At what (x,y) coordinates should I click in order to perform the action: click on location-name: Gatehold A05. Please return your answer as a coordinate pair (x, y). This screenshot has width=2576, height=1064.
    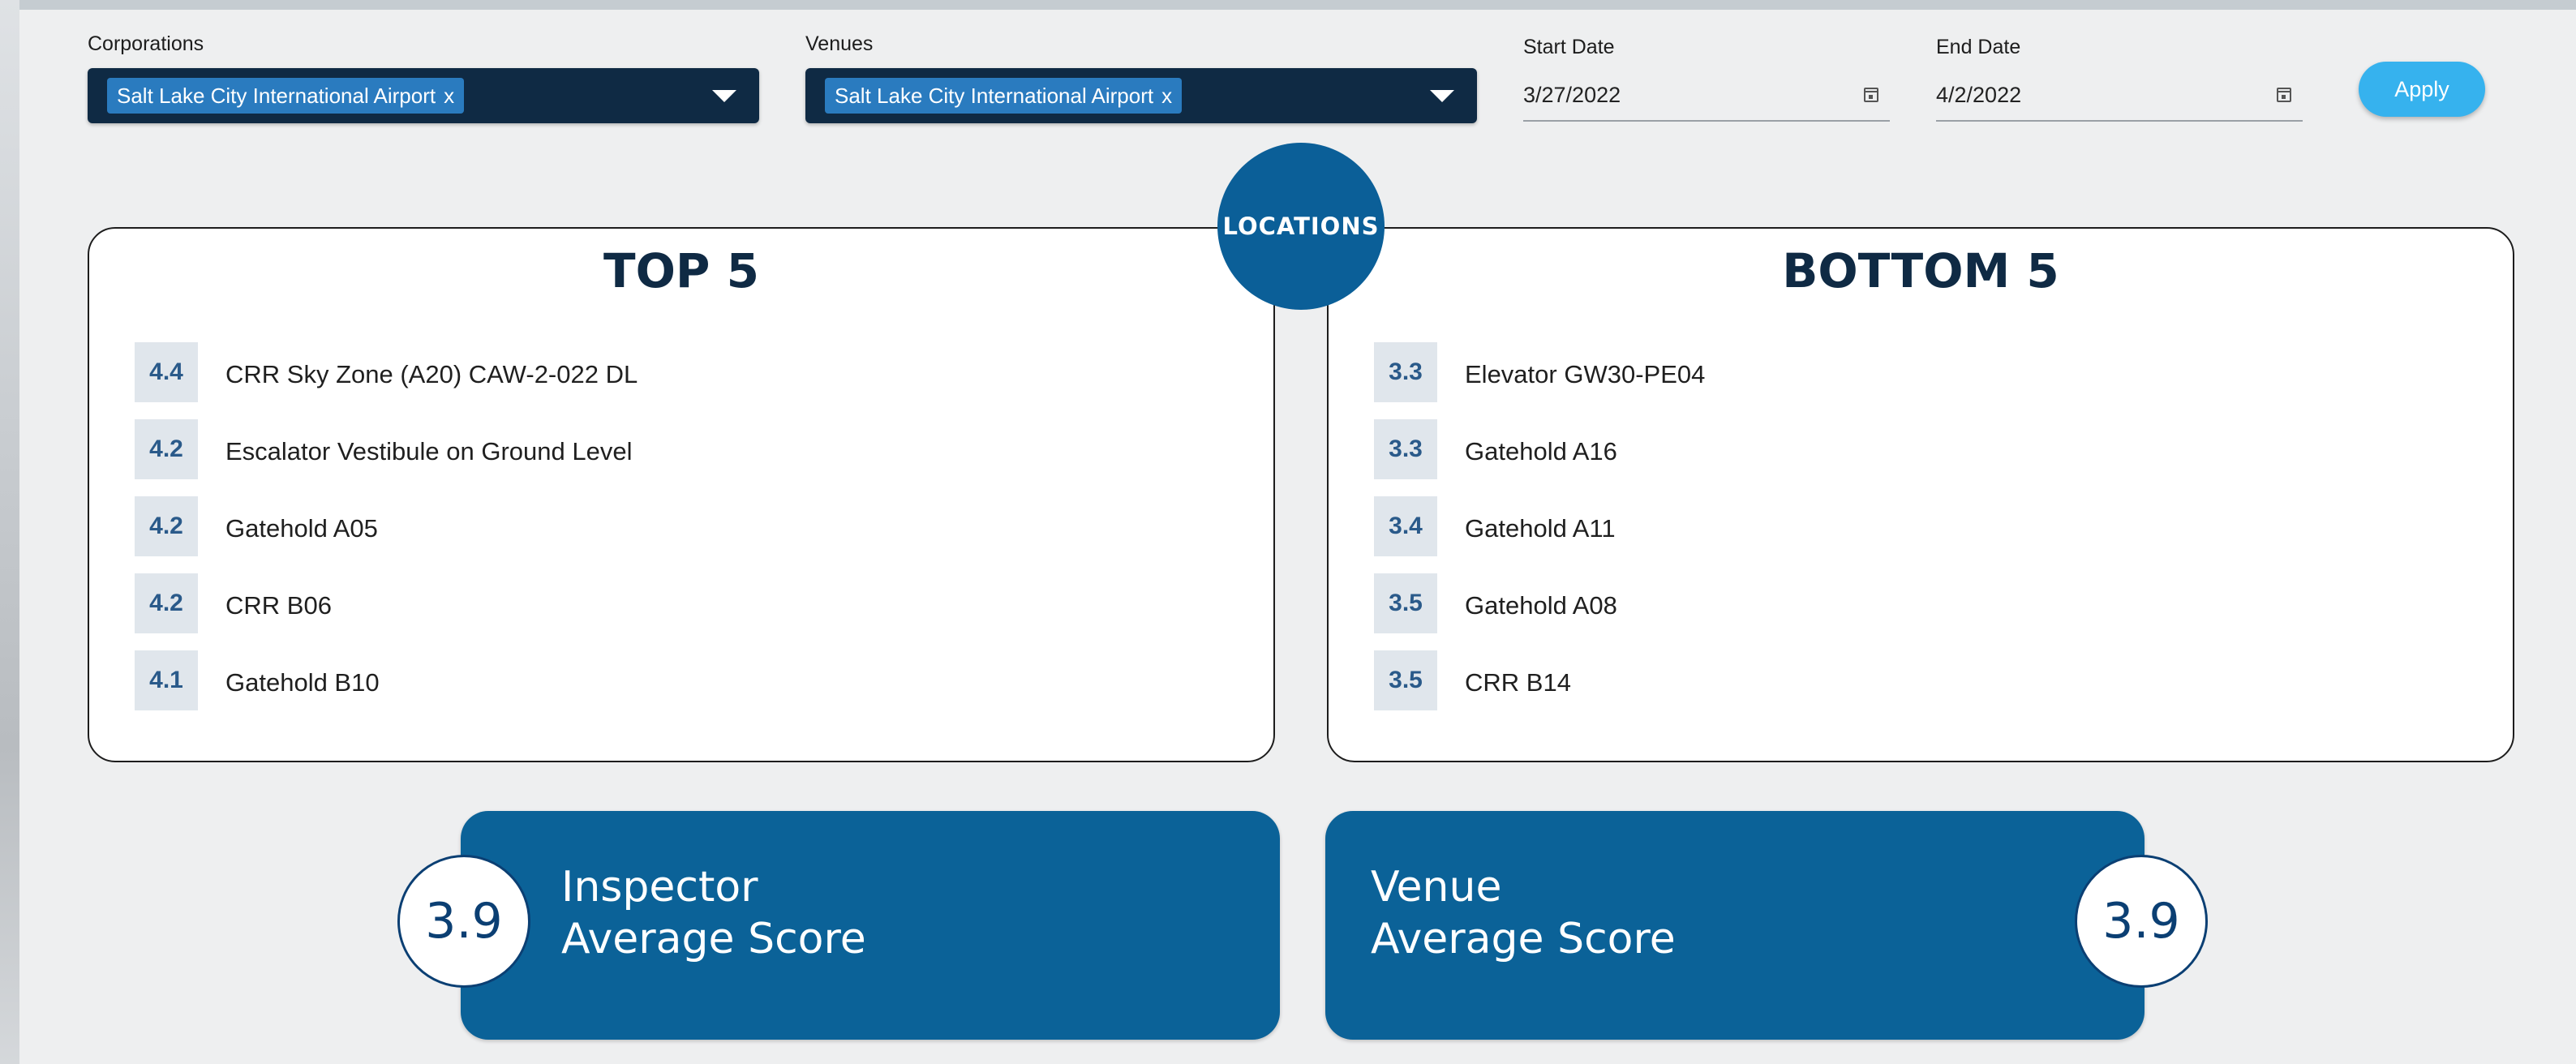
    Looking at the image, I should click on (301, 528).